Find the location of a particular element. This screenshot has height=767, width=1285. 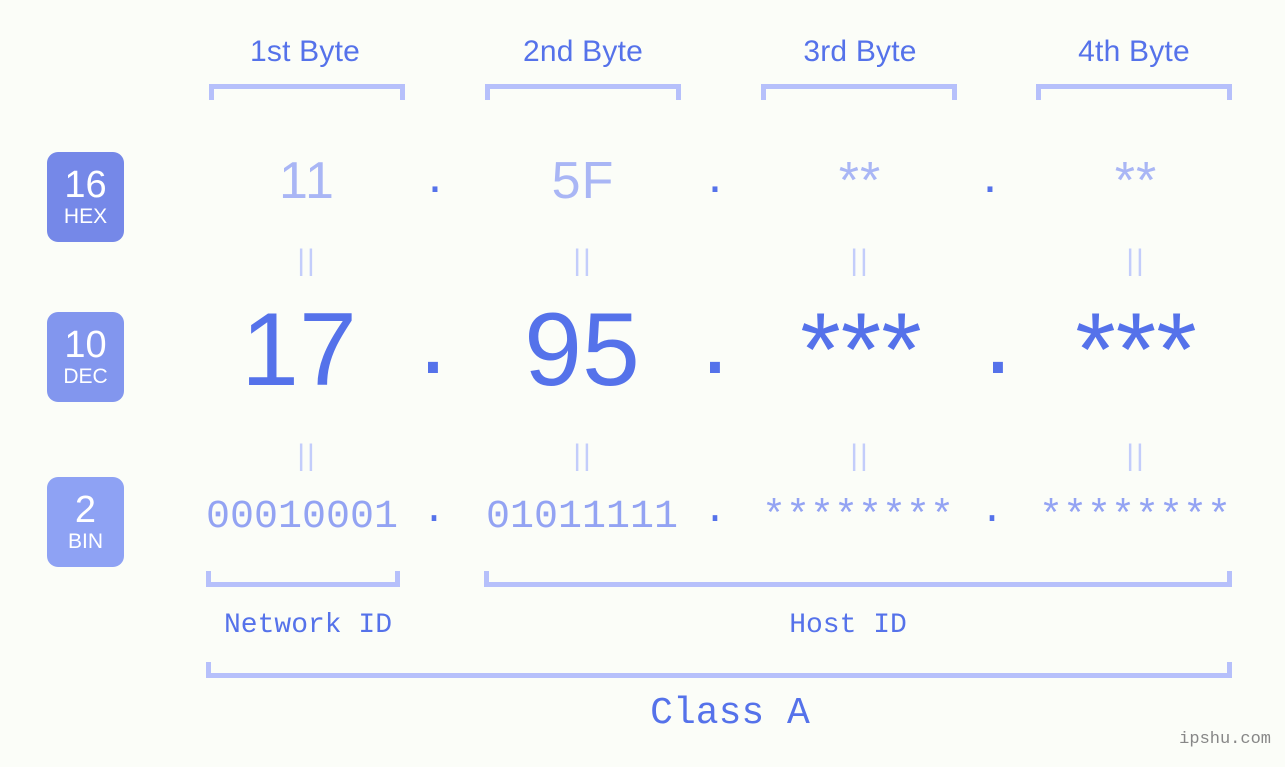

bin-byte-4: ******** is located at coordinates (1135, 517).